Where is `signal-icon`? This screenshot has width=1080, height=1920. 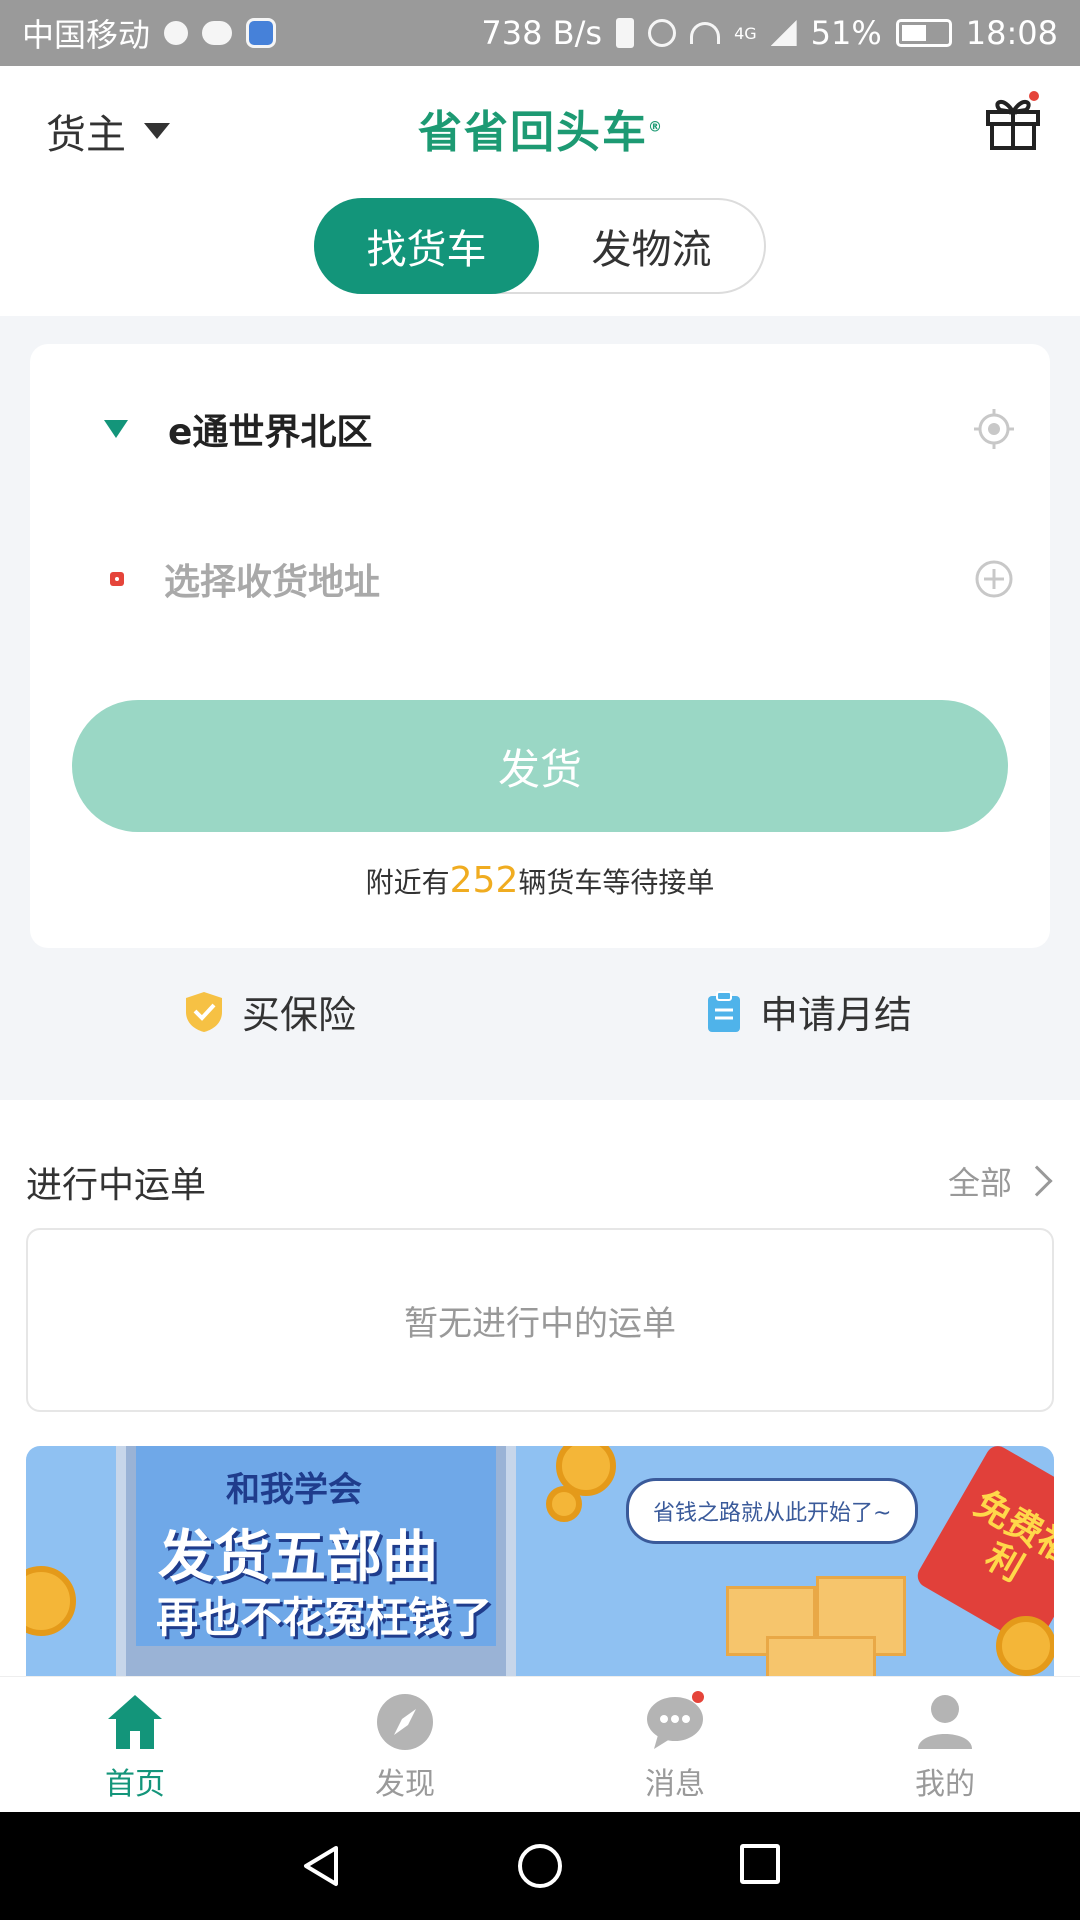 signal-icon is located at coordinates (783, 33).